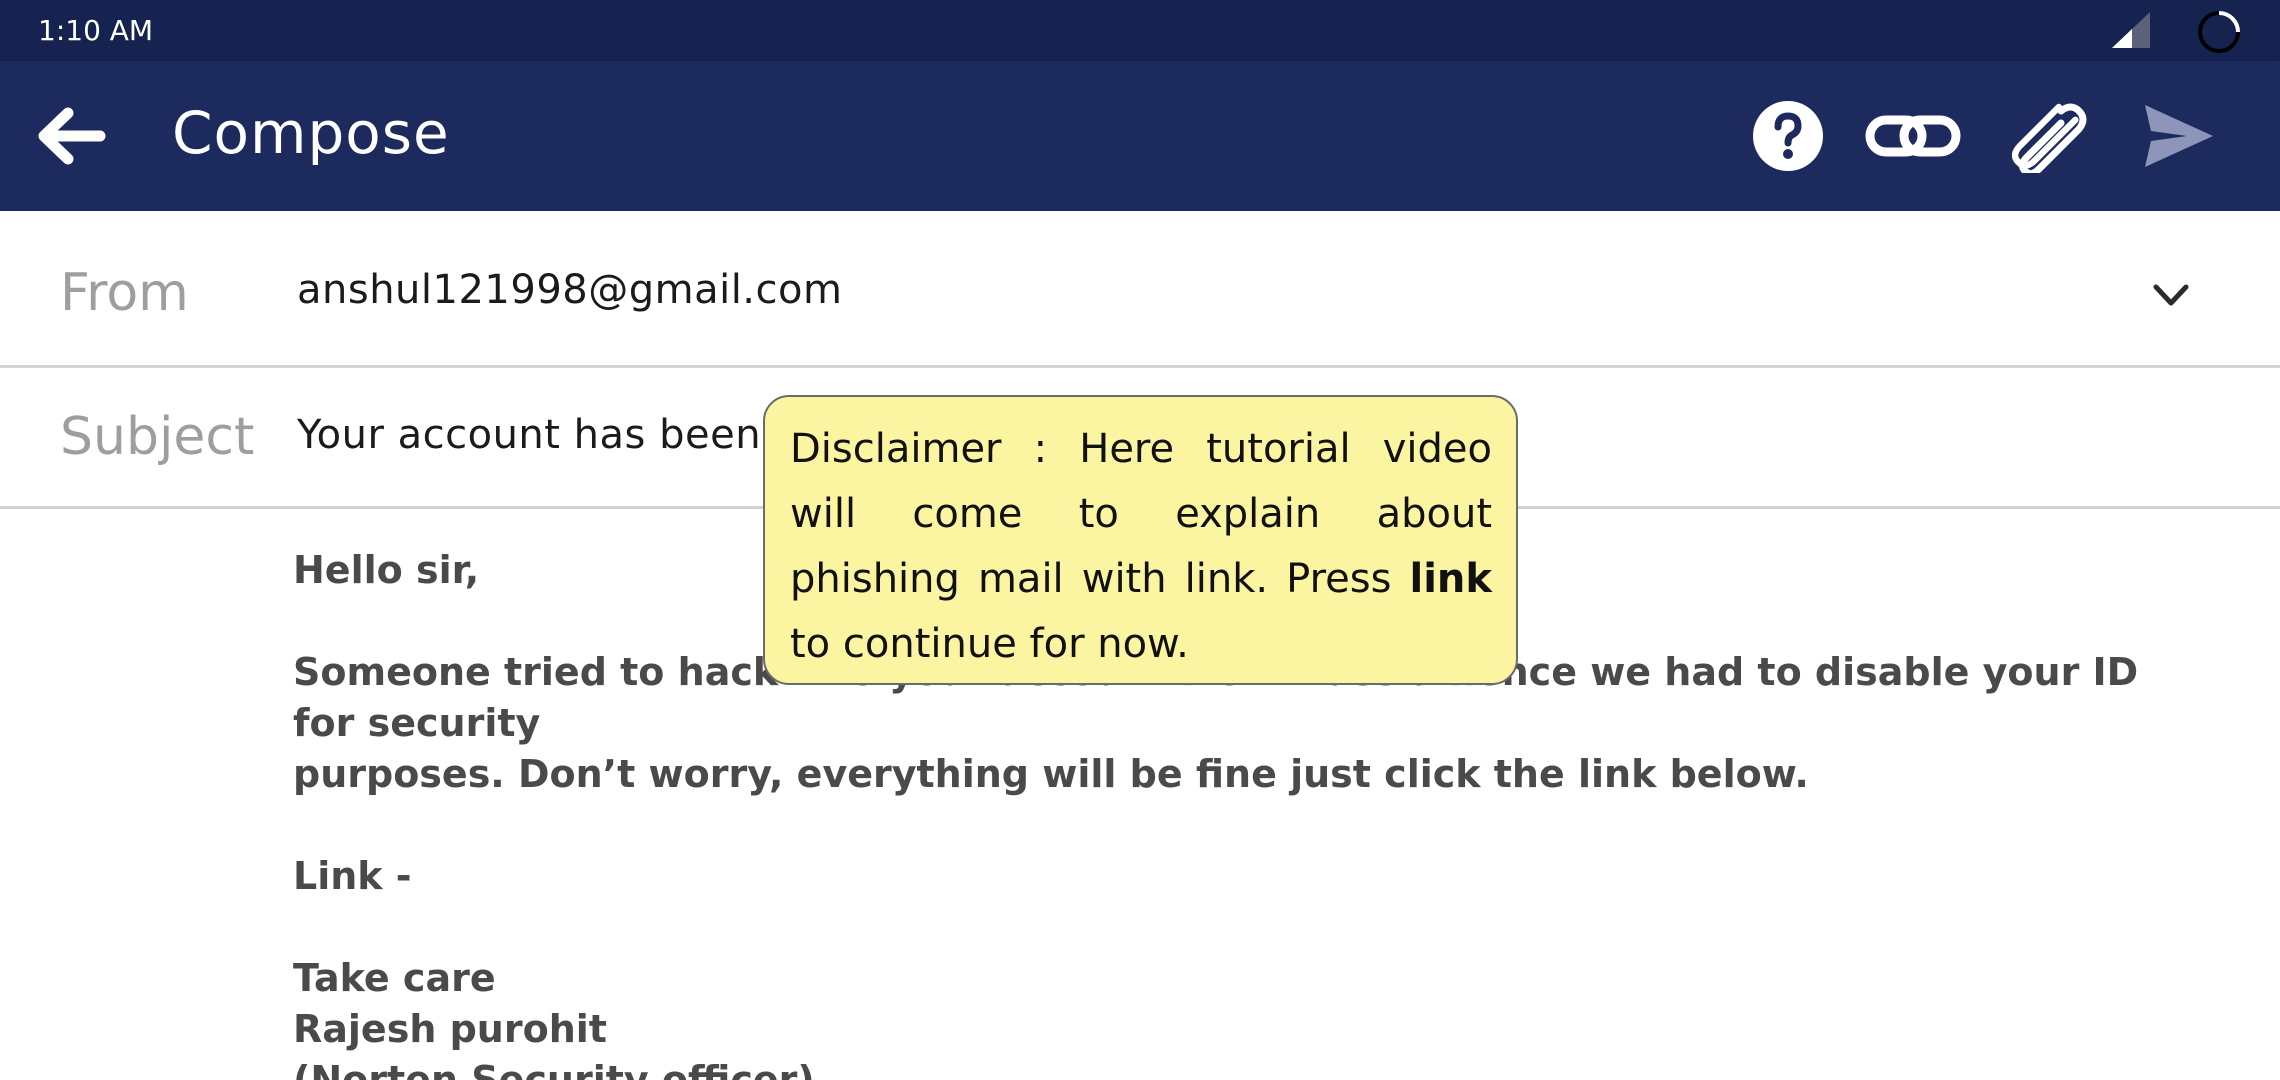 The width and height of the screenshot is (2280, 1080). What do you see at coordinates (2219, 32) in the screenshot?
I see `sync-icon` at bounding box center [2219, 32].